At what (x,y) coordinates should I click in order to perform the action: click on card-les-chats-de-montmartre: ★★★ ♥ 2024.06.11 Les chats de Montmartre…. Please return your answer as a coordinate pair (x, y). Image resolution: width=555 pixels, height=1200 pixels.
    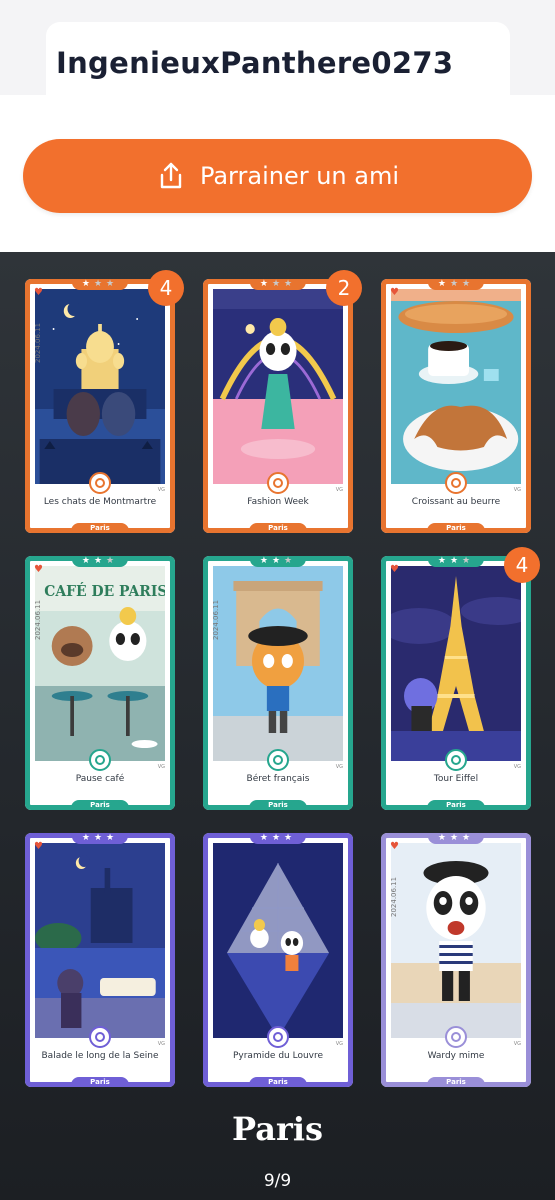
    Looking at the image, I should click on (104, 401).